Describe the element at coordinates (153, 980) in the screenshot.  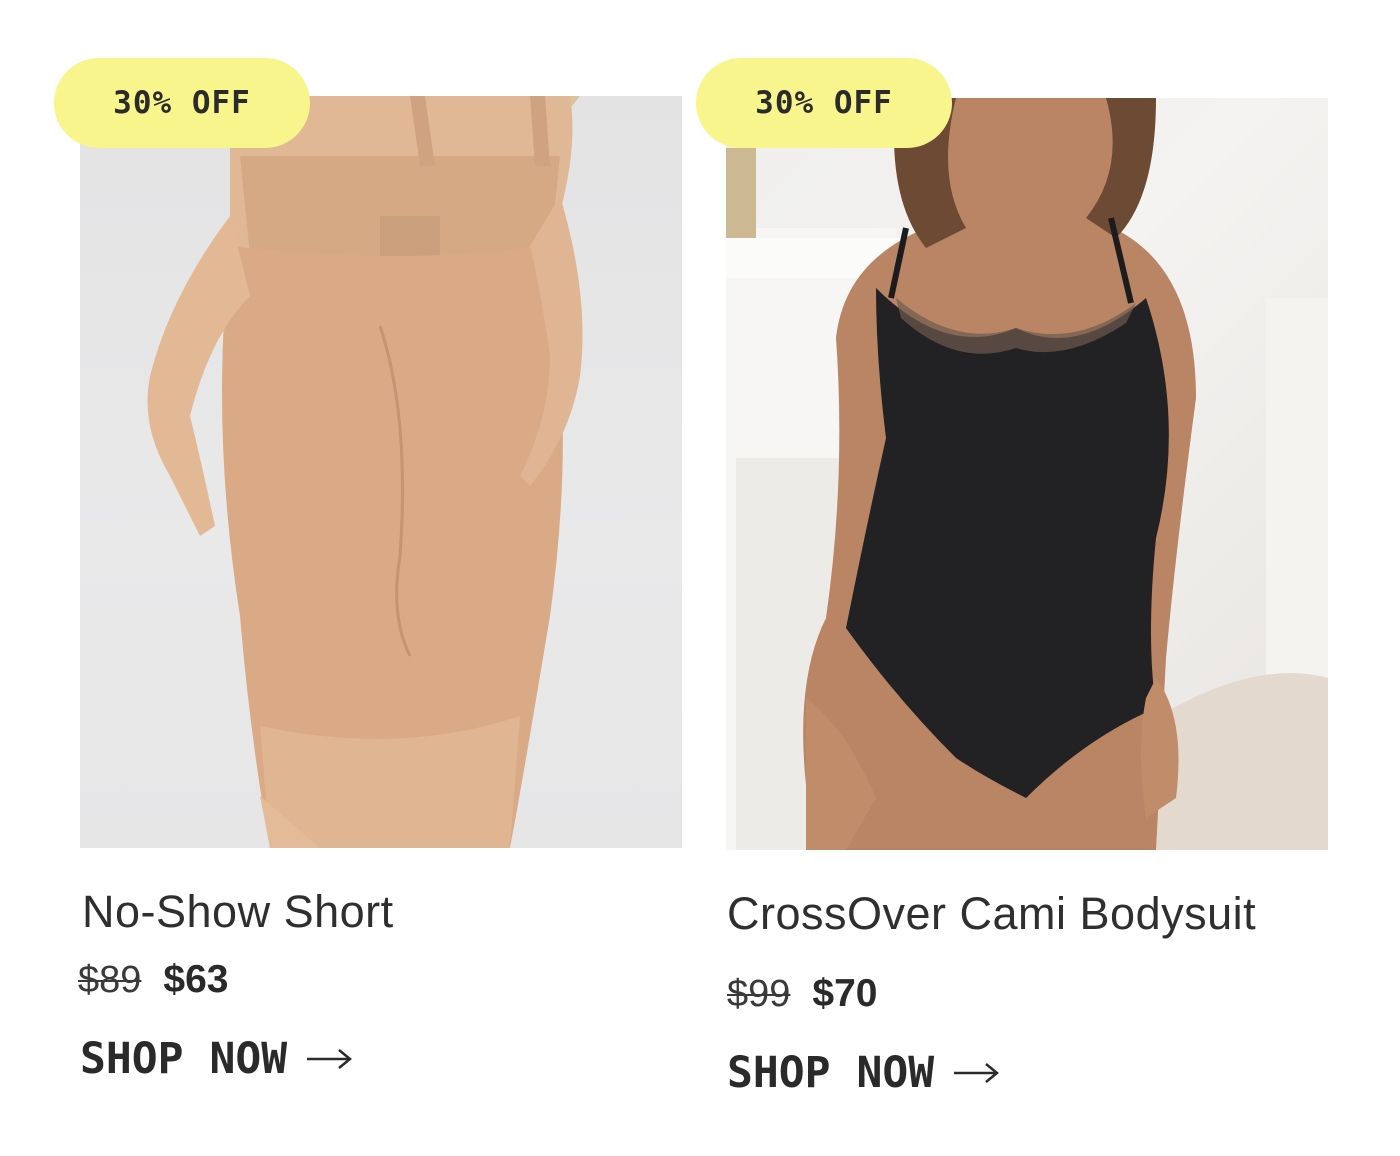
I see `price-row: $89 $63` at that location.